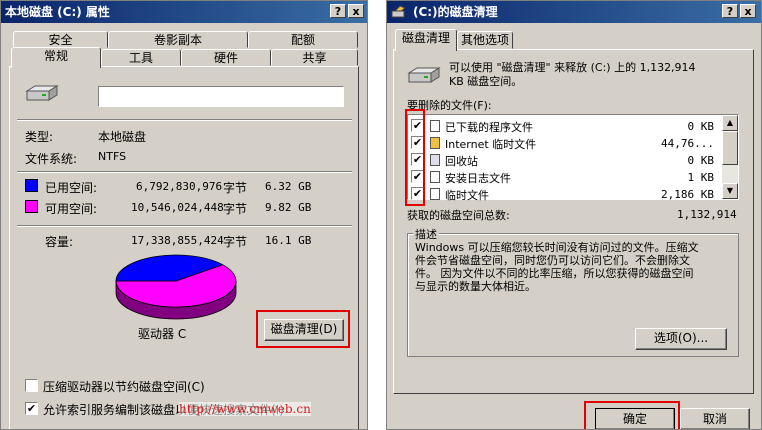  I want to click on ok-highlight, so click(632, 415).